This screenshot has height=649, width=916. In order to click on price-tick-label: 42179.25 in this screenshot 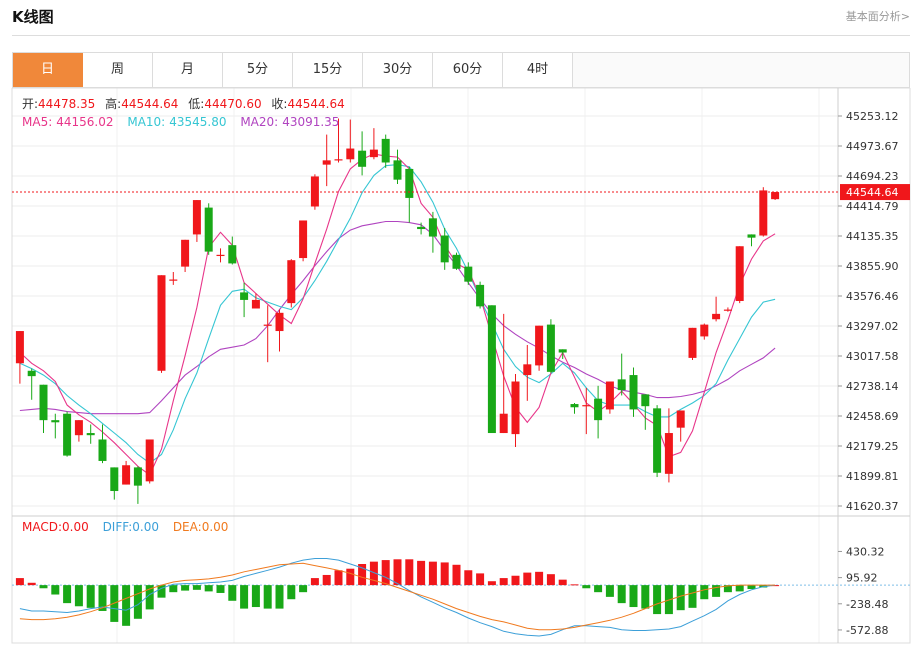, I will do `click(872, 446)`.